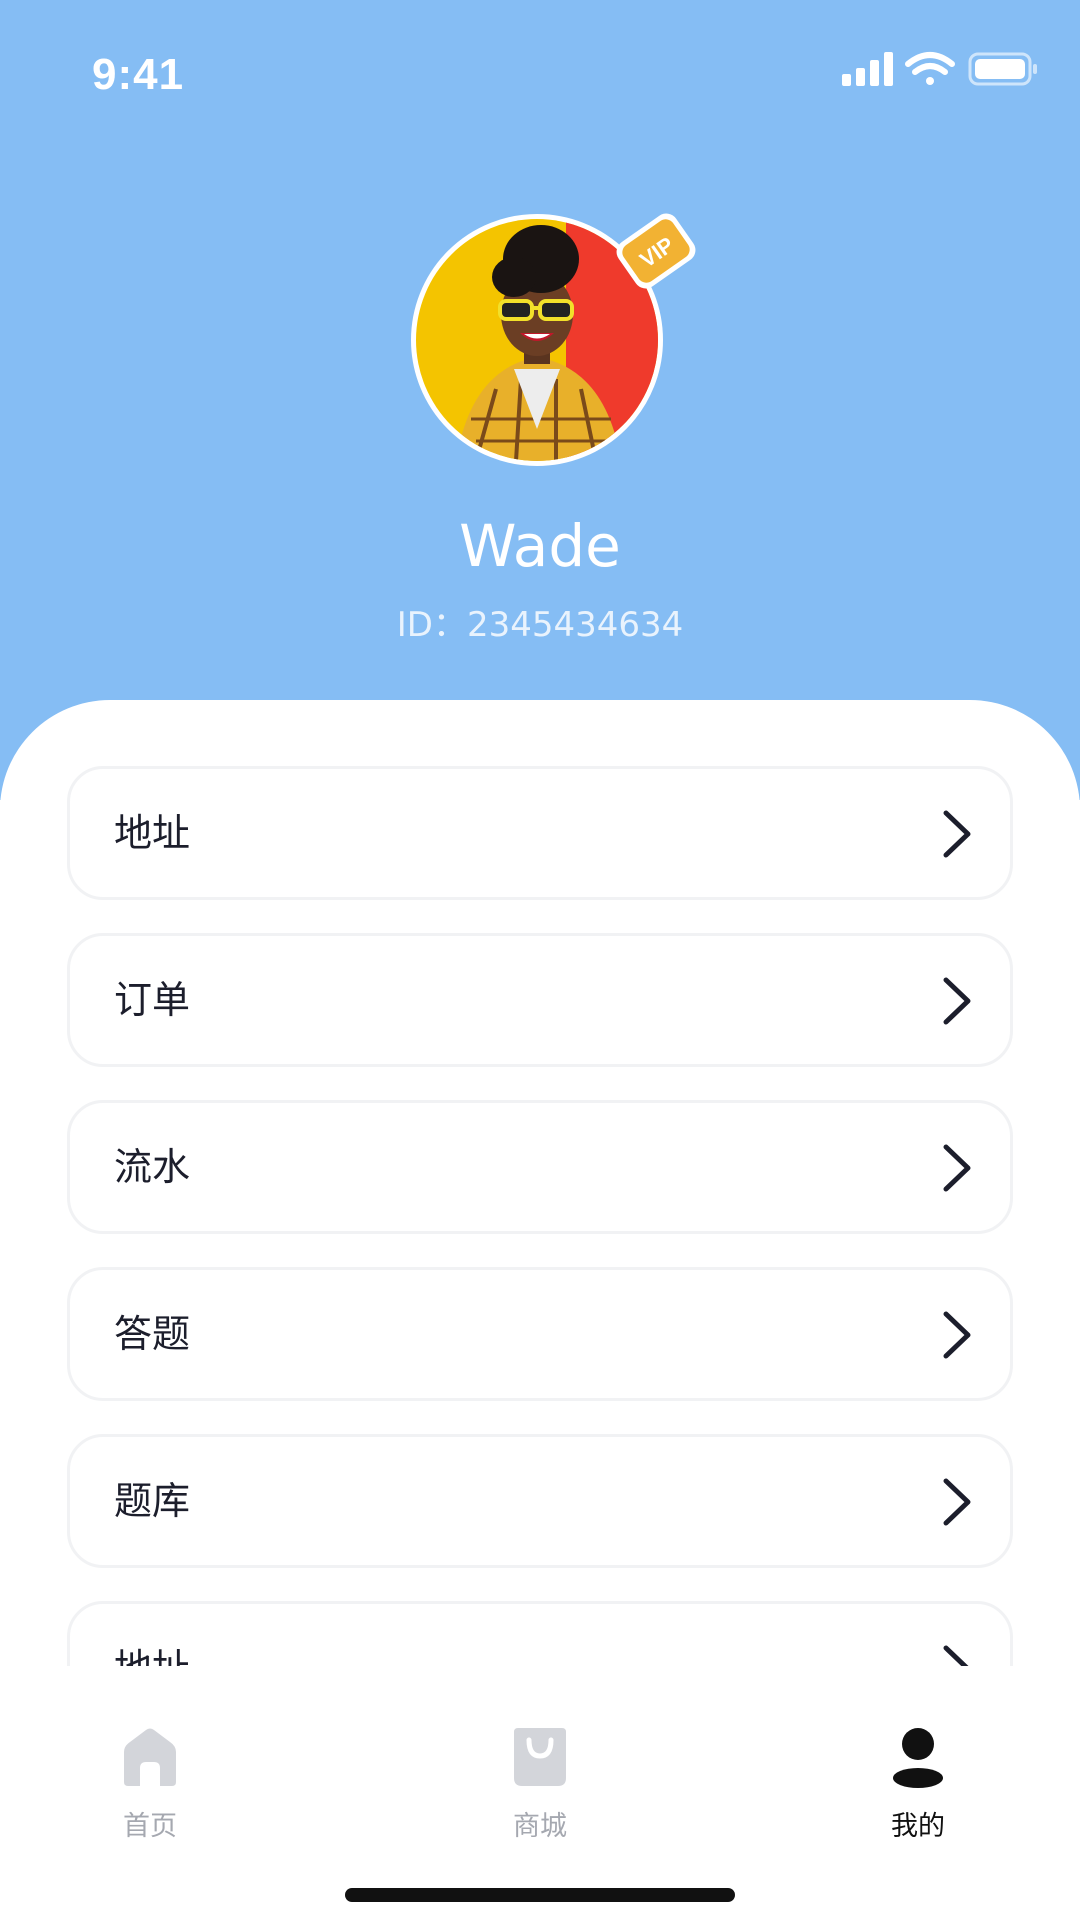 The height and width of the screenshot is (1920, 1080). I want to click on wifi-icon, so click(930, 68).